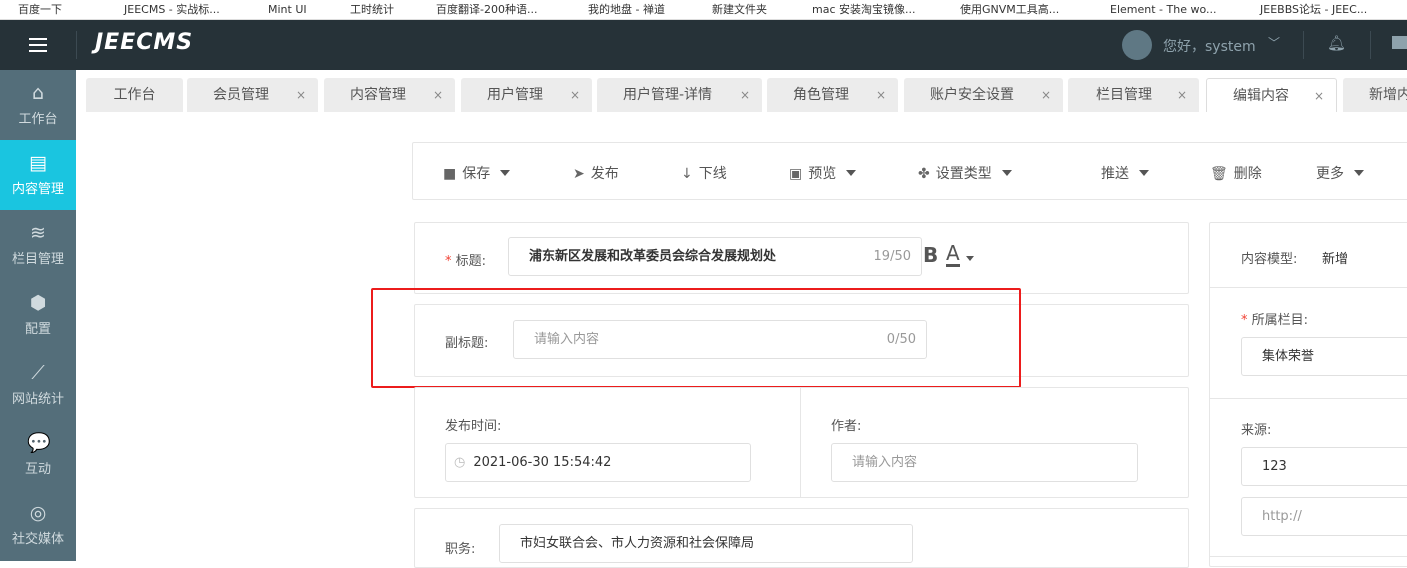  I want to click on delete-button: 🗑︎ 删除, so click(1236, 173).